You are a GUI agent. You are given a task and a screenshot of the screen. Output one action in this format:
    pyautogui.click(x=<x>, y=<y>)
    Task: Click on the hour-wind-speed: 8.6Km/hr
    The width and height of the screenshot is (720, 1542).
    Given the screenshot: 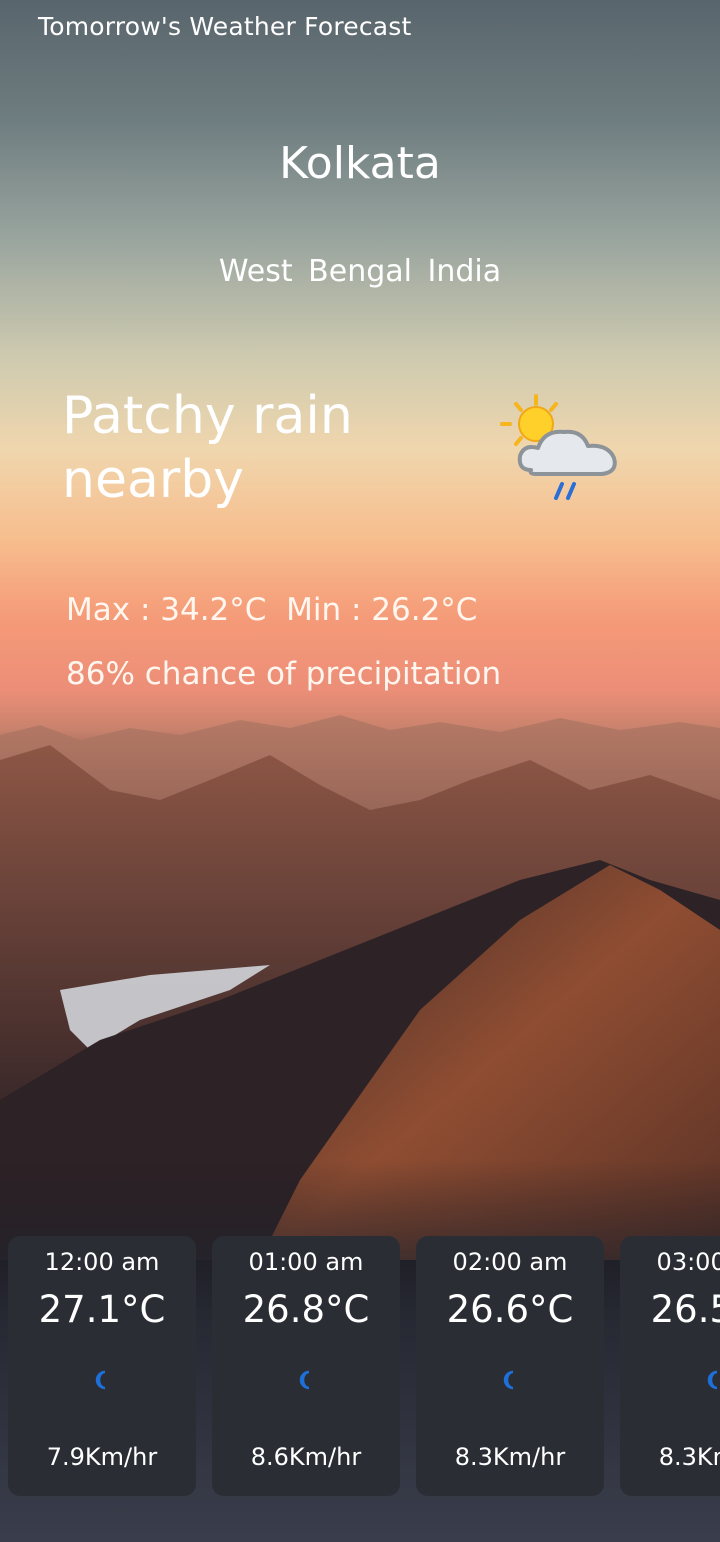 What is the action you would take?
    pyautogui.click(x=306, y=1457)
    